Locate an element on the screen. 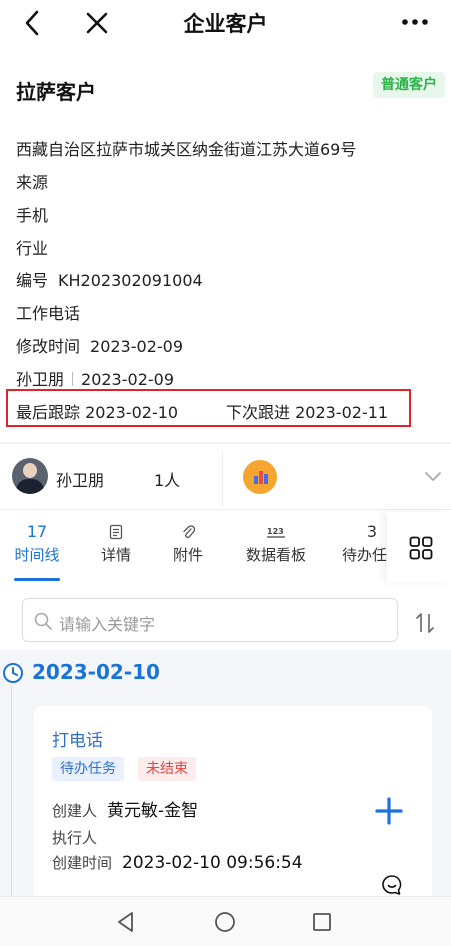 This screenshot has height=946, width=451. paperclip-icon is located at coordinates (189, 532).